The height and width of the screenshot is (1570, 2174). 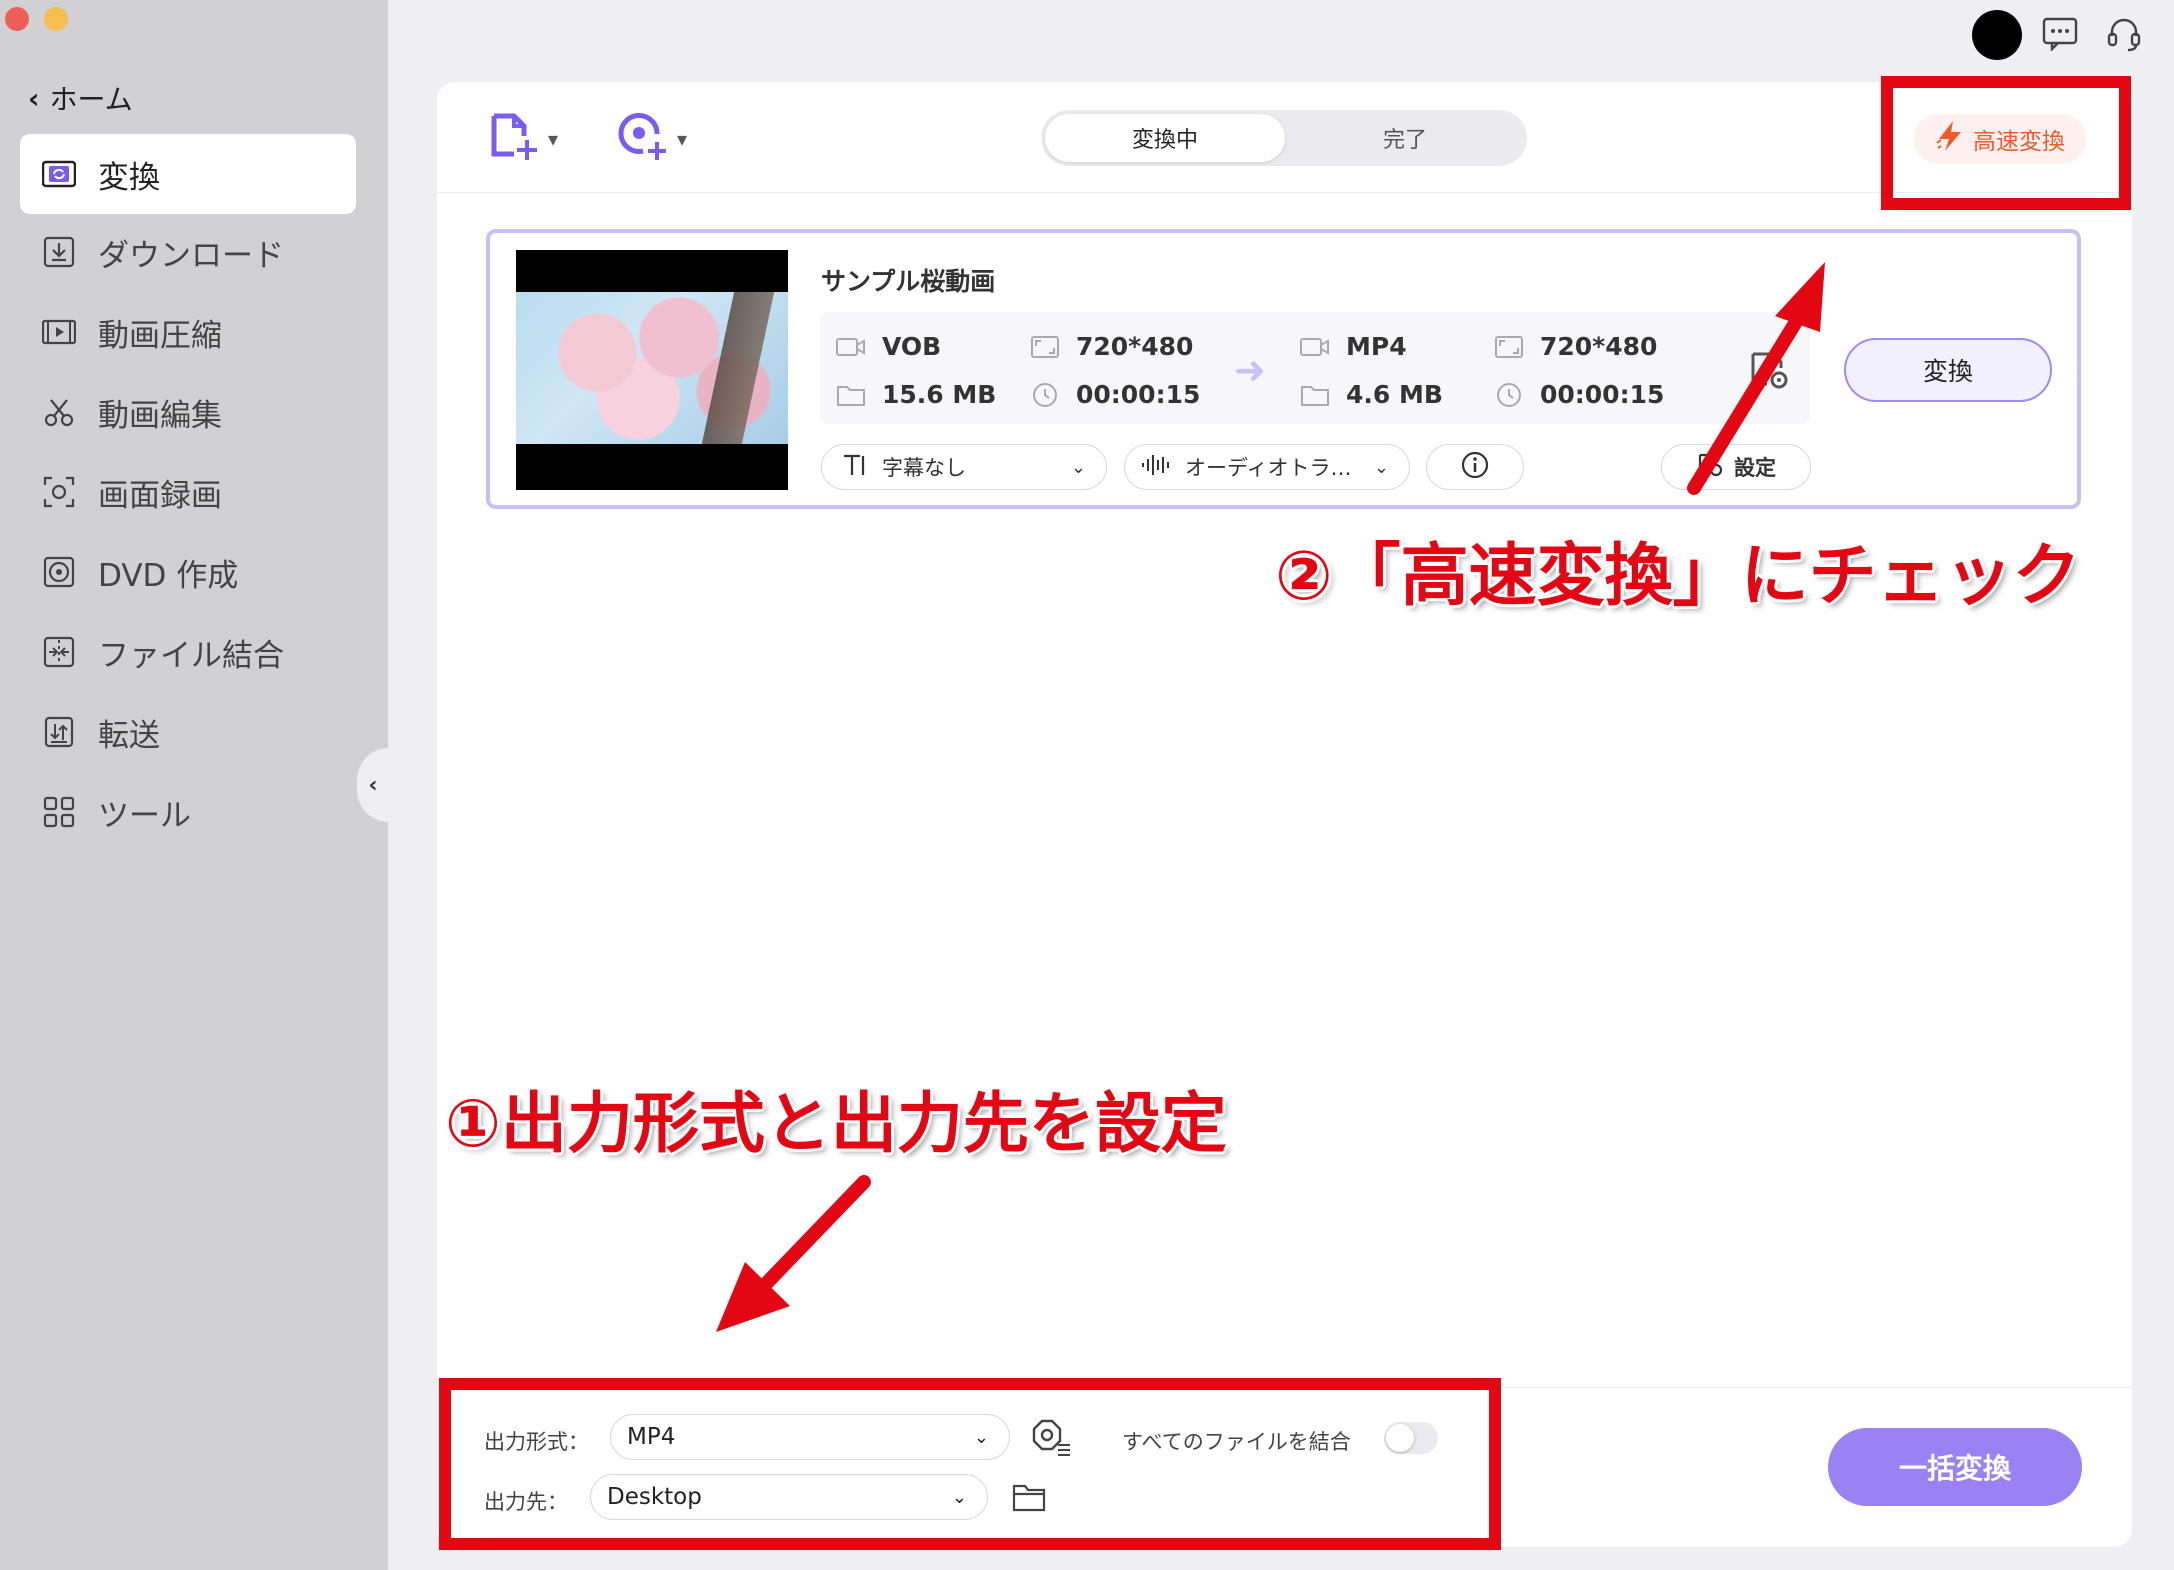 What do you see at coordinates (793, 1253) in the screenshot?
I see `annotation-arrow-down` at bounding box center [793, 1253].